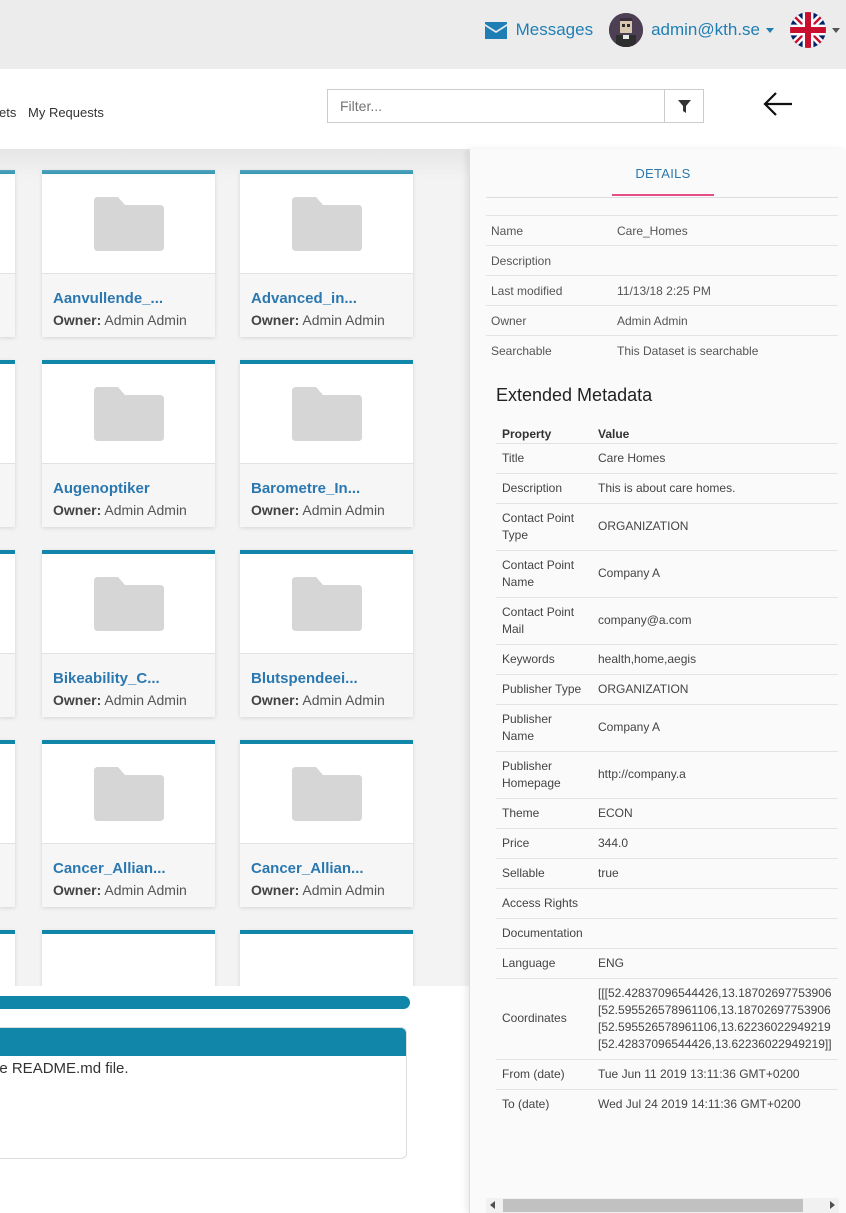  Describe the element at coordinates (715, 573) in the screenshot. I see `metadata-value: Company A` at that location.